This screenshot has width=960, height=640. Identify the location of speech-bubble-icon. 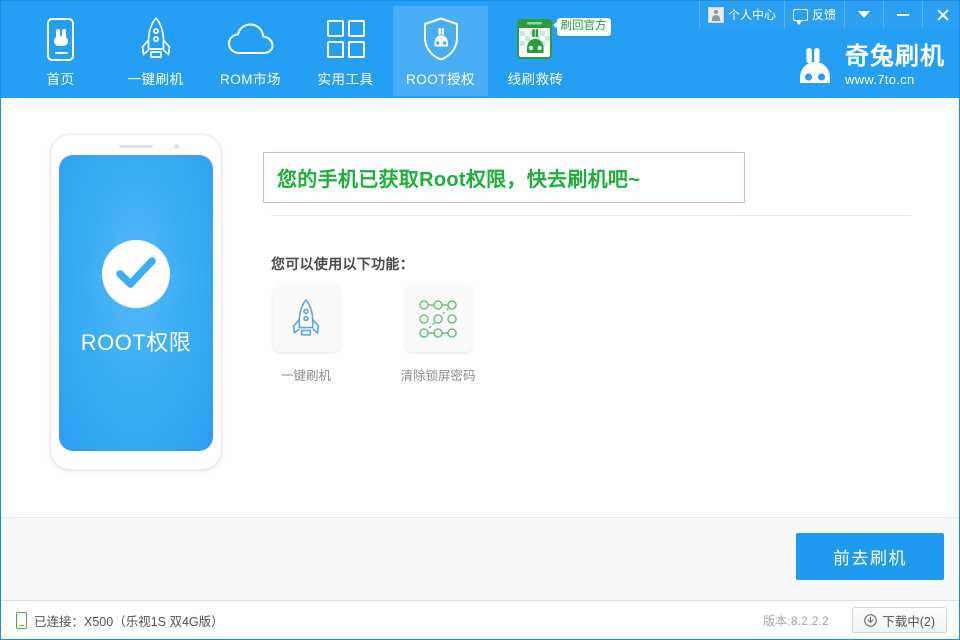
(800, 16).